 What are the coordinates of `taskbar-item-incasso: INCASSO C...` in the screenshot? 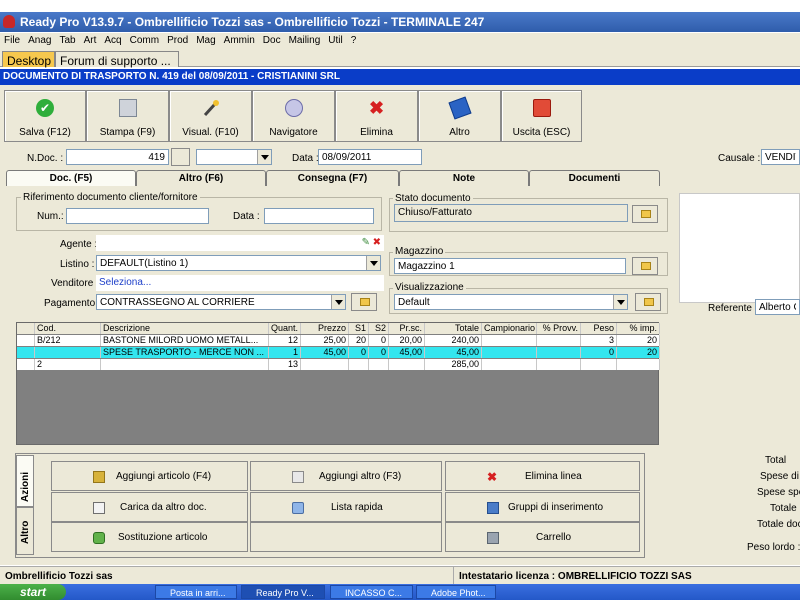 It's located at (371, 592).